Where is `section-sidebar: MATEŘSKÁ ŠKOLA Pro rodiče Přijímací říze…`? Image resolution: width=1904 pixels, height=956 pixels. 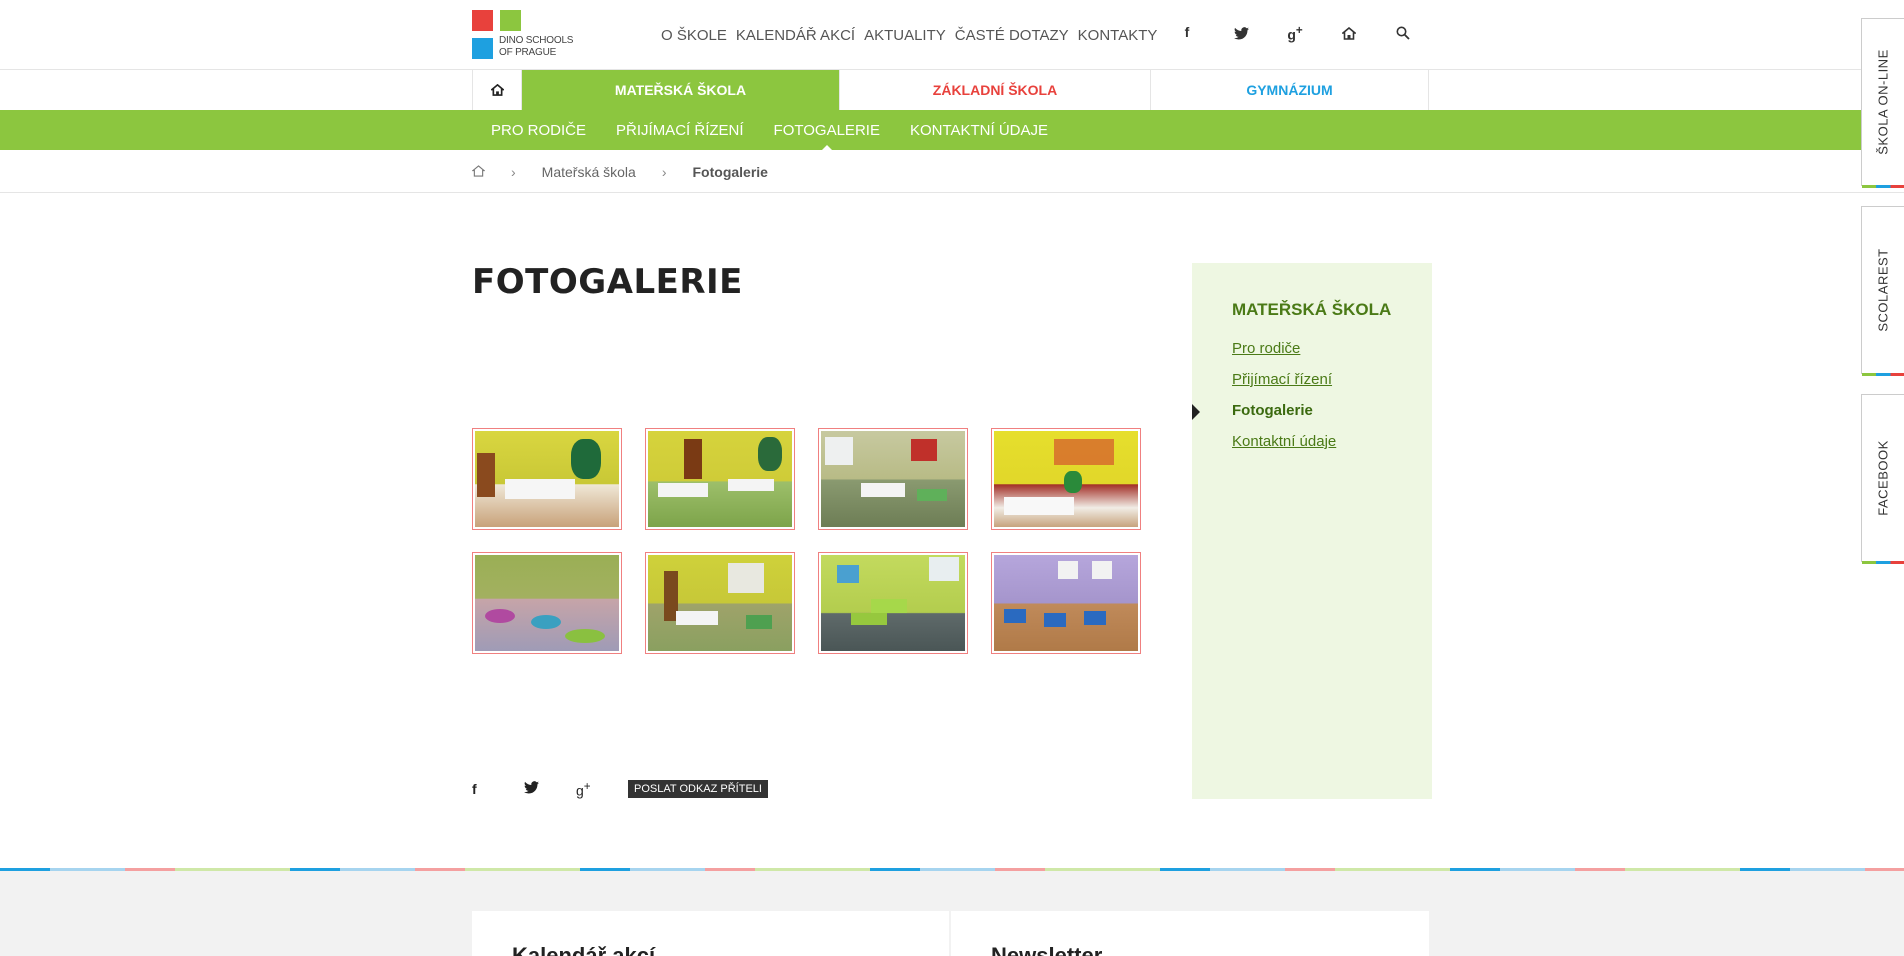
section-sidebar: MATEŘSKÁ ŠKOLA Pro rodiče Přijímací říze… is located at coordinates (1312, 531).